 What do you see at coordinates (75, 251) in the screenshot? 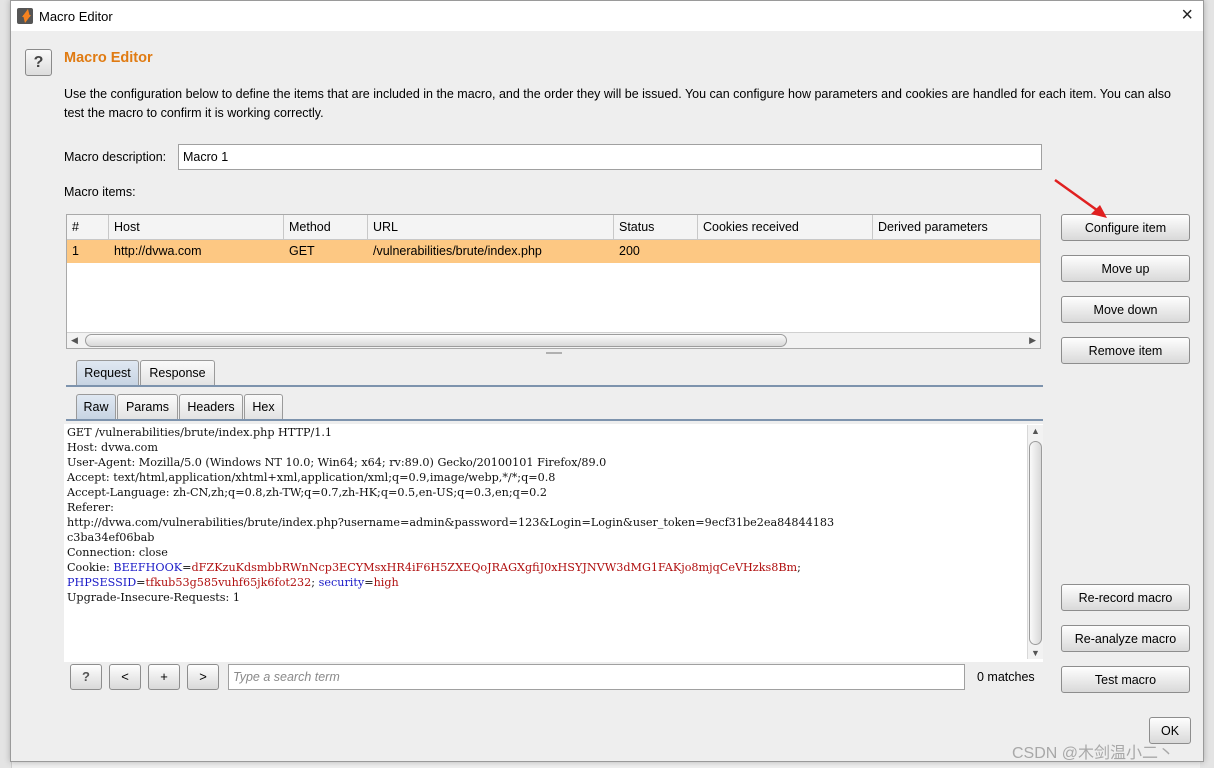
I see `cell-number: 1` at bounding box center [75, 251].